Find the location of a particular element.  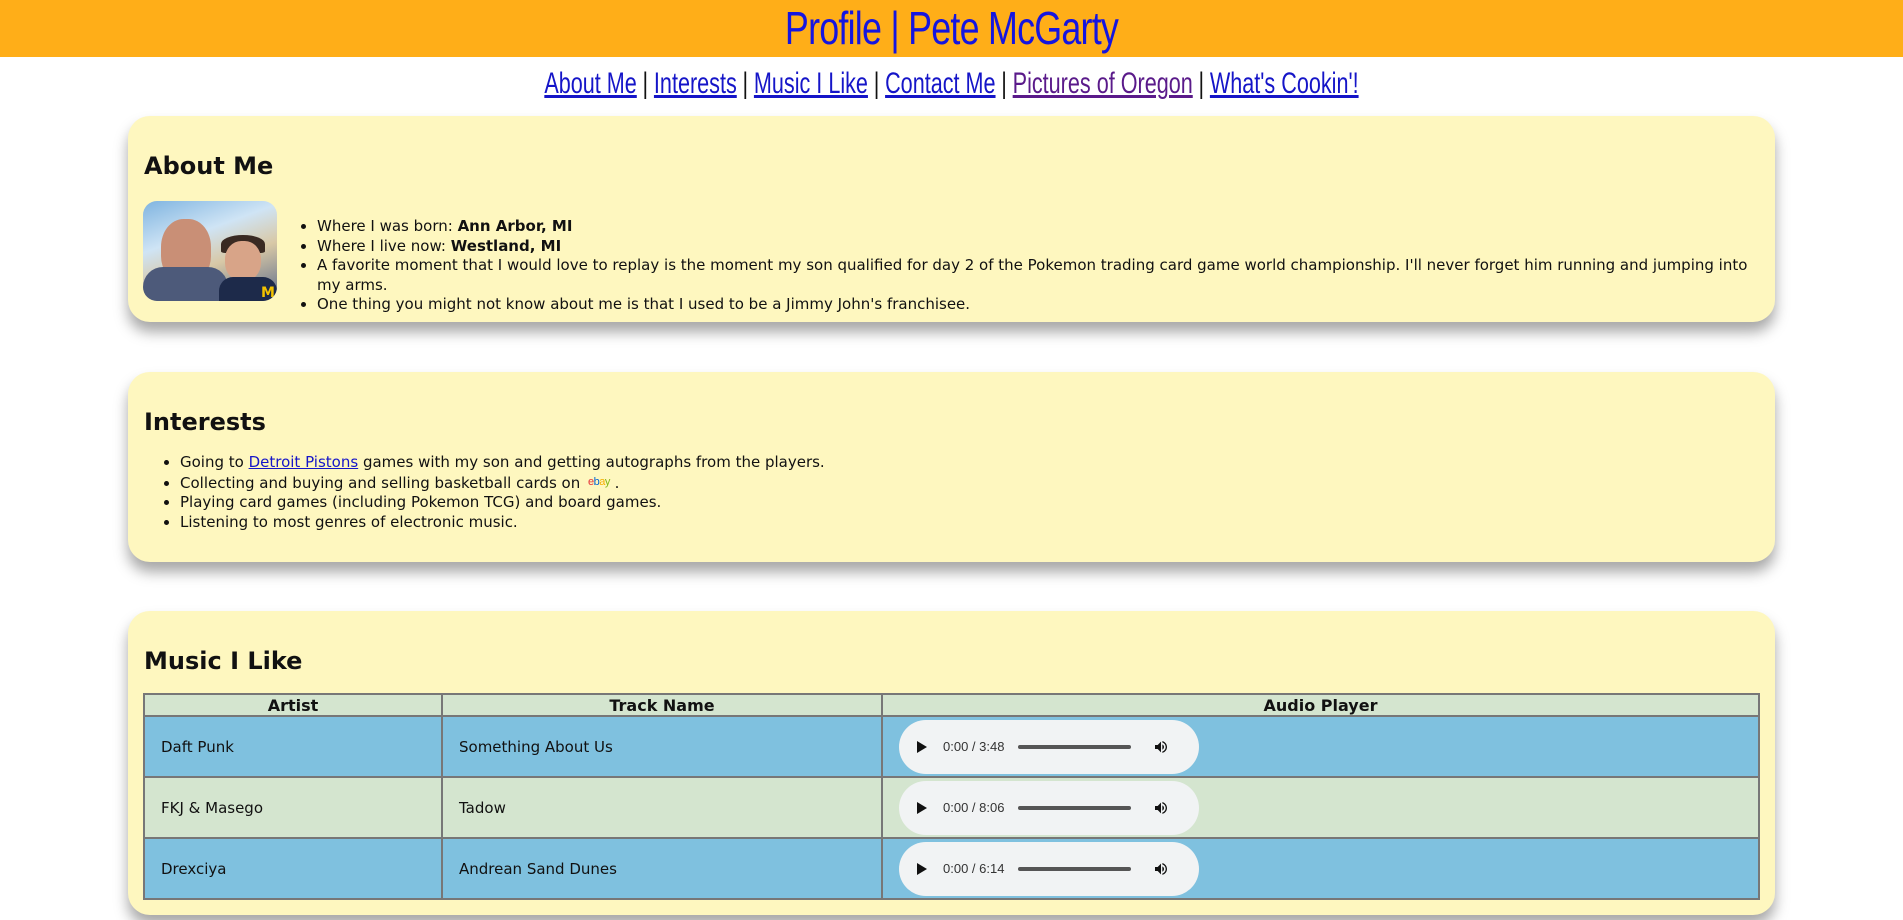

nav-link-pictures-of-oregon: Pictures of Oregon is located at coordinates (1103, 83).